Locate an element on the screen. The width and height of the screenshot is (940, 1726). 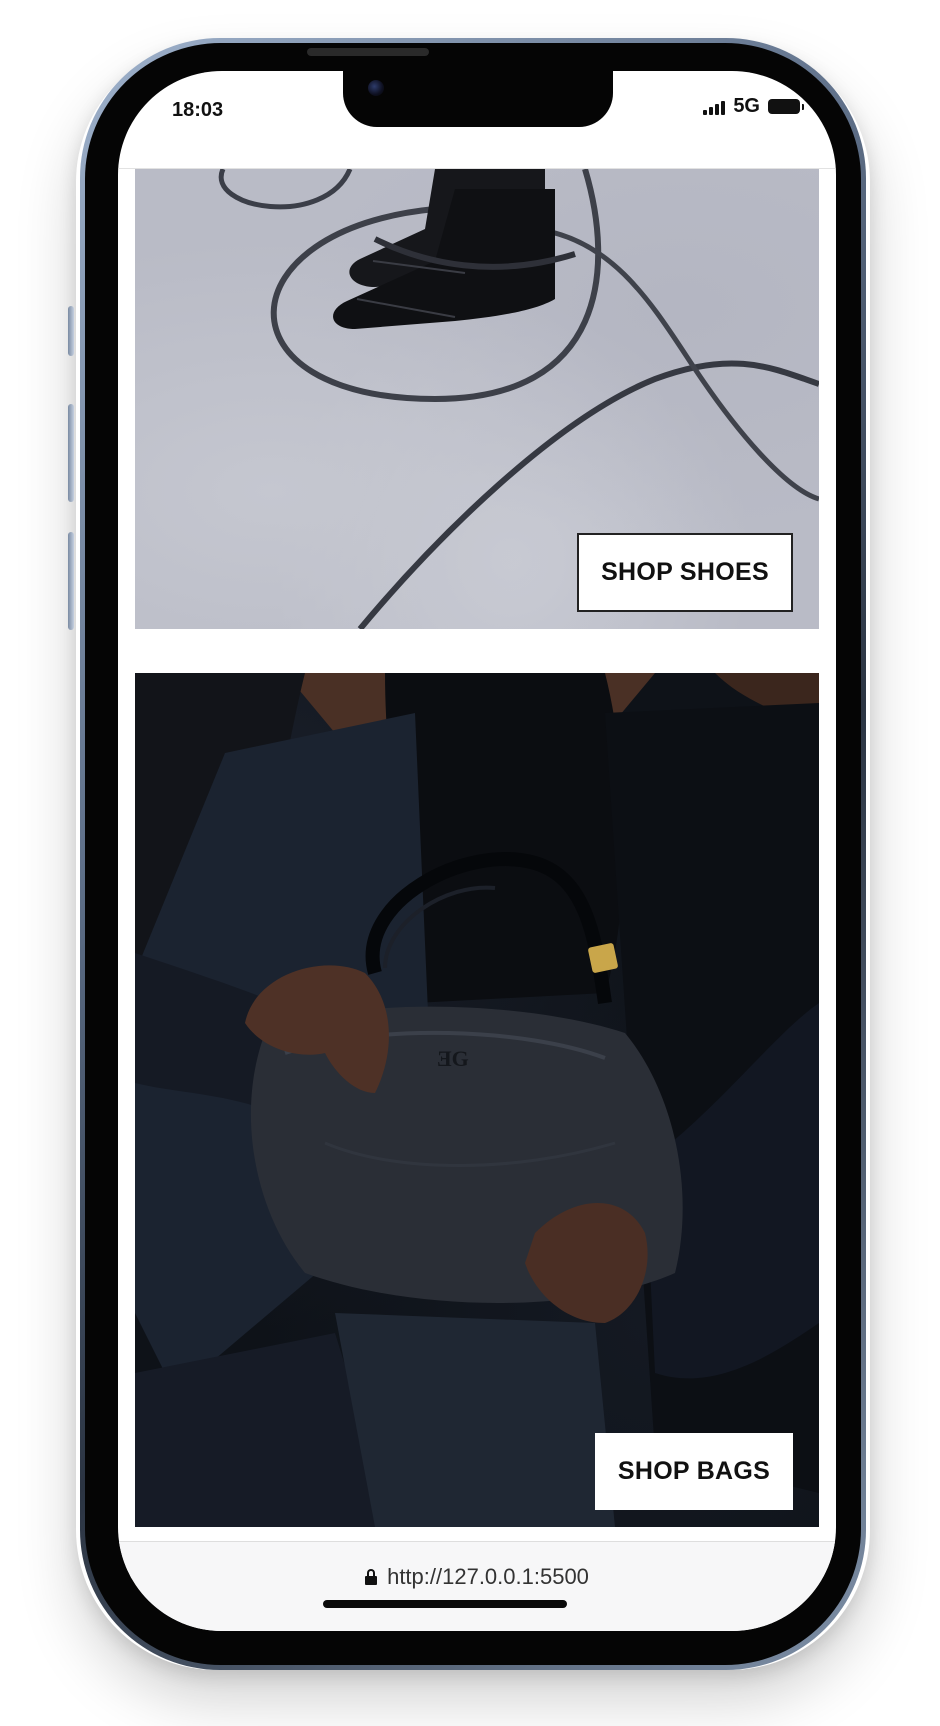
front-camera is located at coordinates (376, 88).